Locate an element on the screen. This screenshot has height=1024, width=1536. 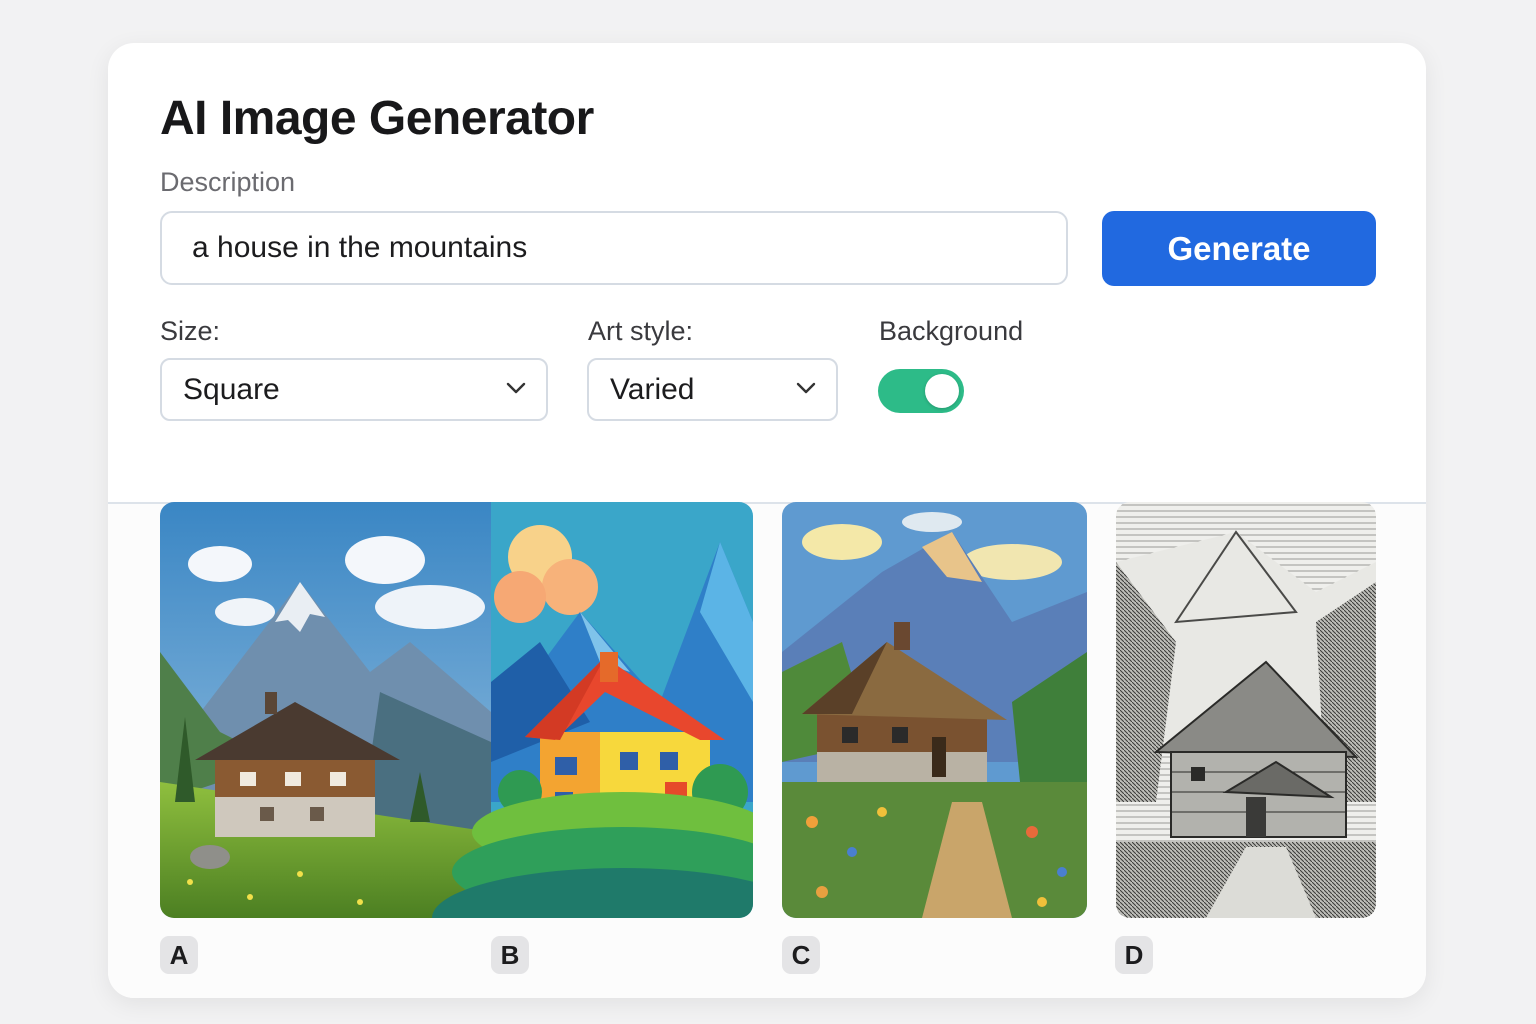
description-label: Description is located at coordinates (228, 182).